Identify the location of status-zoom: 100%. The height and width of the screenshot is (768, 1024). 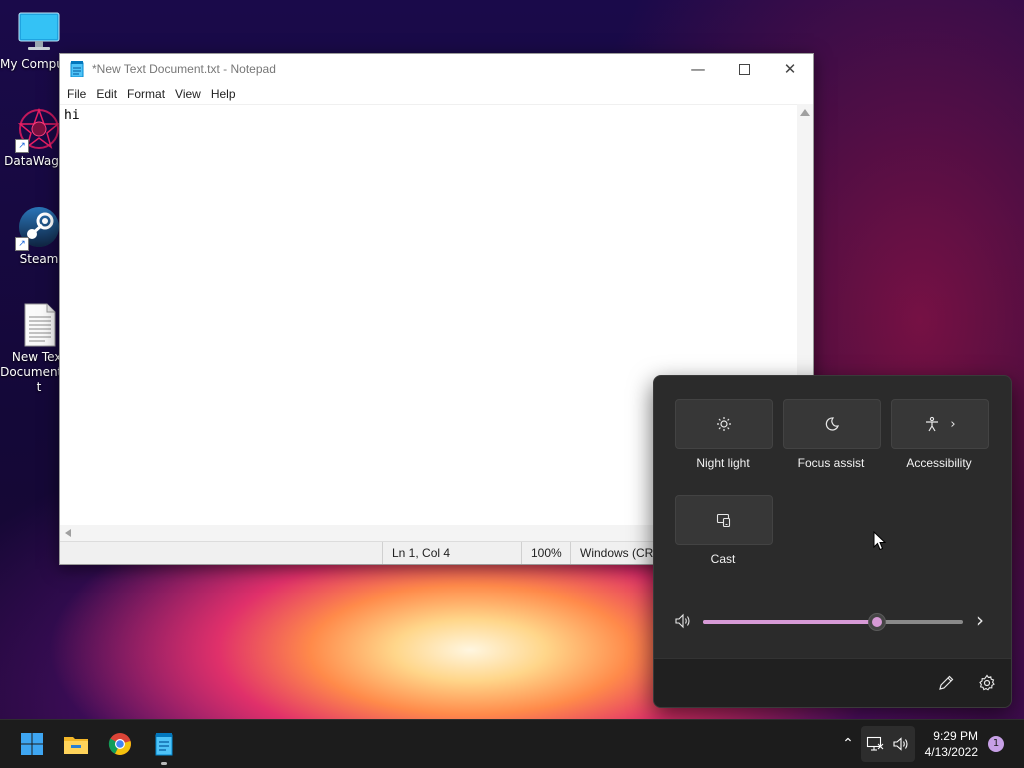
(546, 553).